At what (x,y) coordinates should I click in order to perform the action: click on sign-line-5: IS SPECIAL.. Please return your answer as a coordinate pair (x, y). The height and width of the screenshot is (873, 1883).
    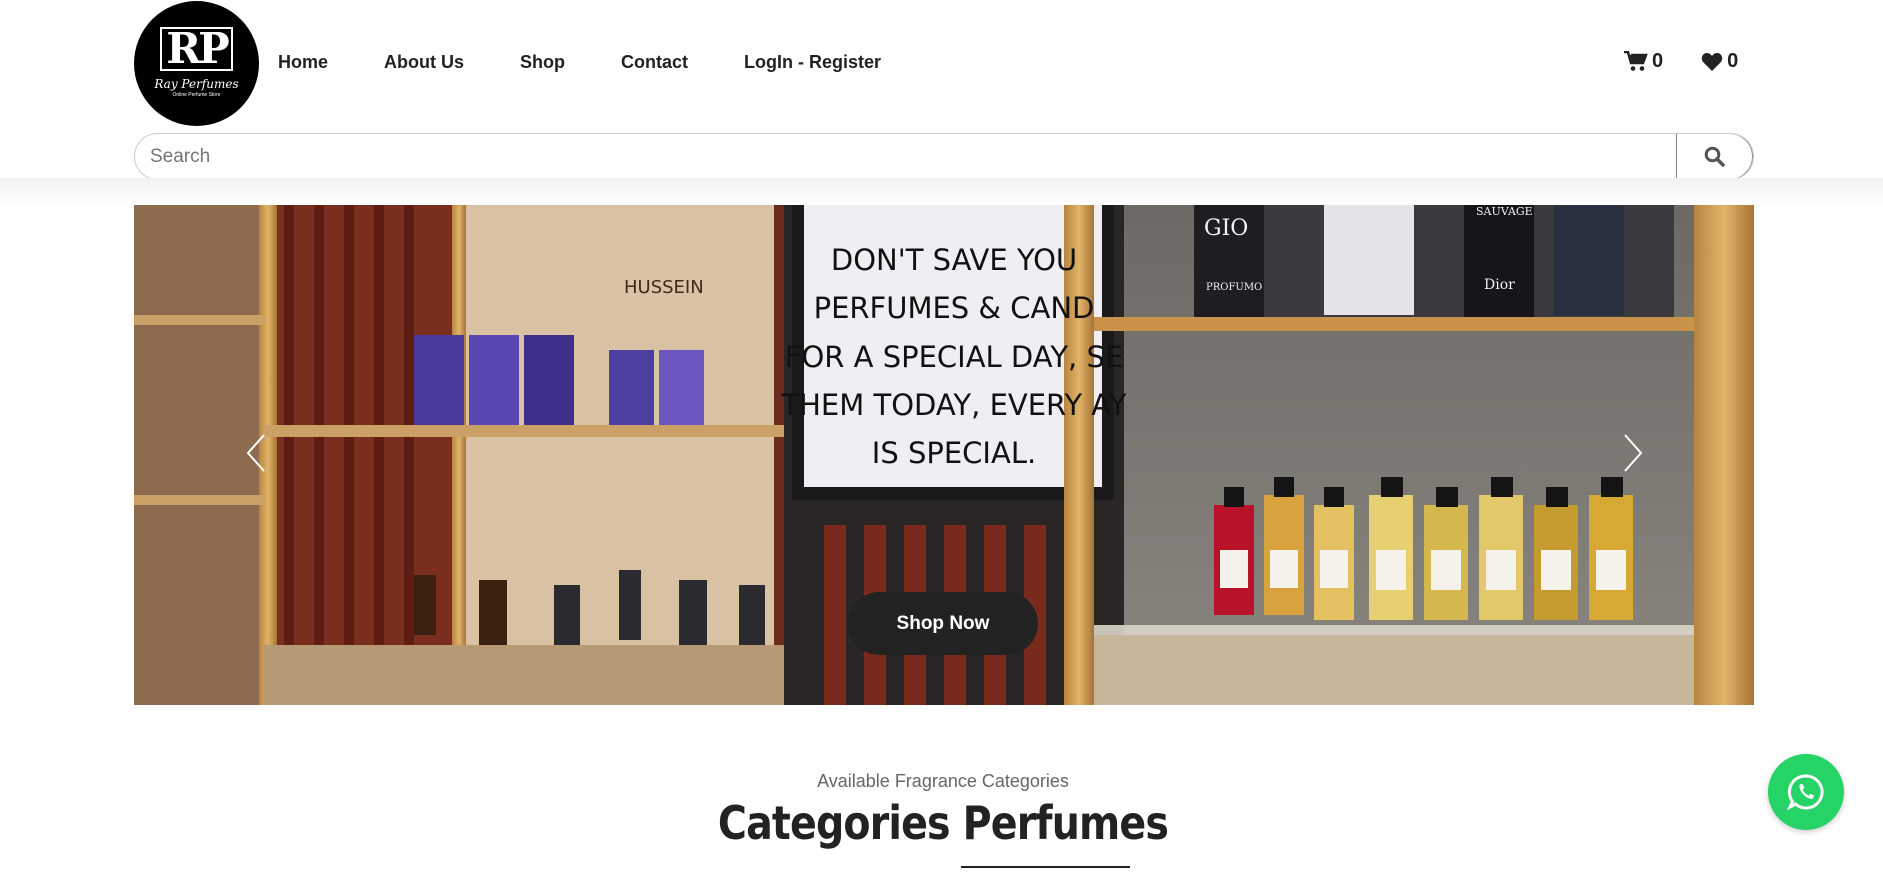
    Looking at the image, I should click on (954, 453).